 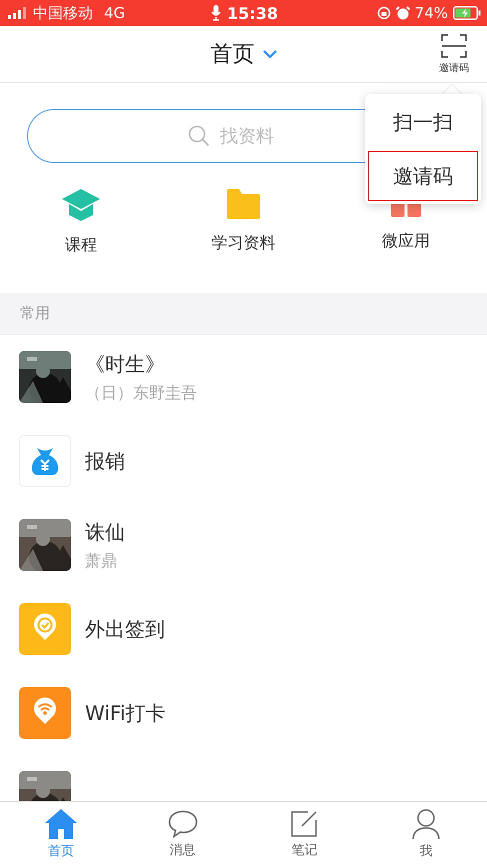 I want to click on item-title: 诛仙, so click(x=105, y=532).